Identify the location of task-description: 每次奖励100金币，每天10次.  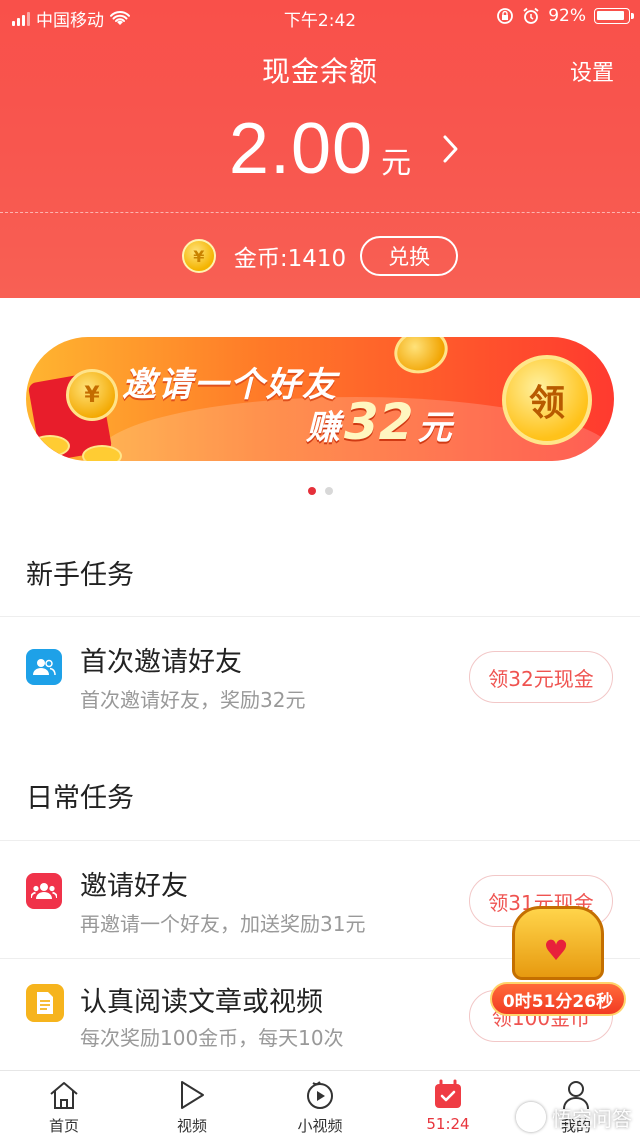
(212, 1038).